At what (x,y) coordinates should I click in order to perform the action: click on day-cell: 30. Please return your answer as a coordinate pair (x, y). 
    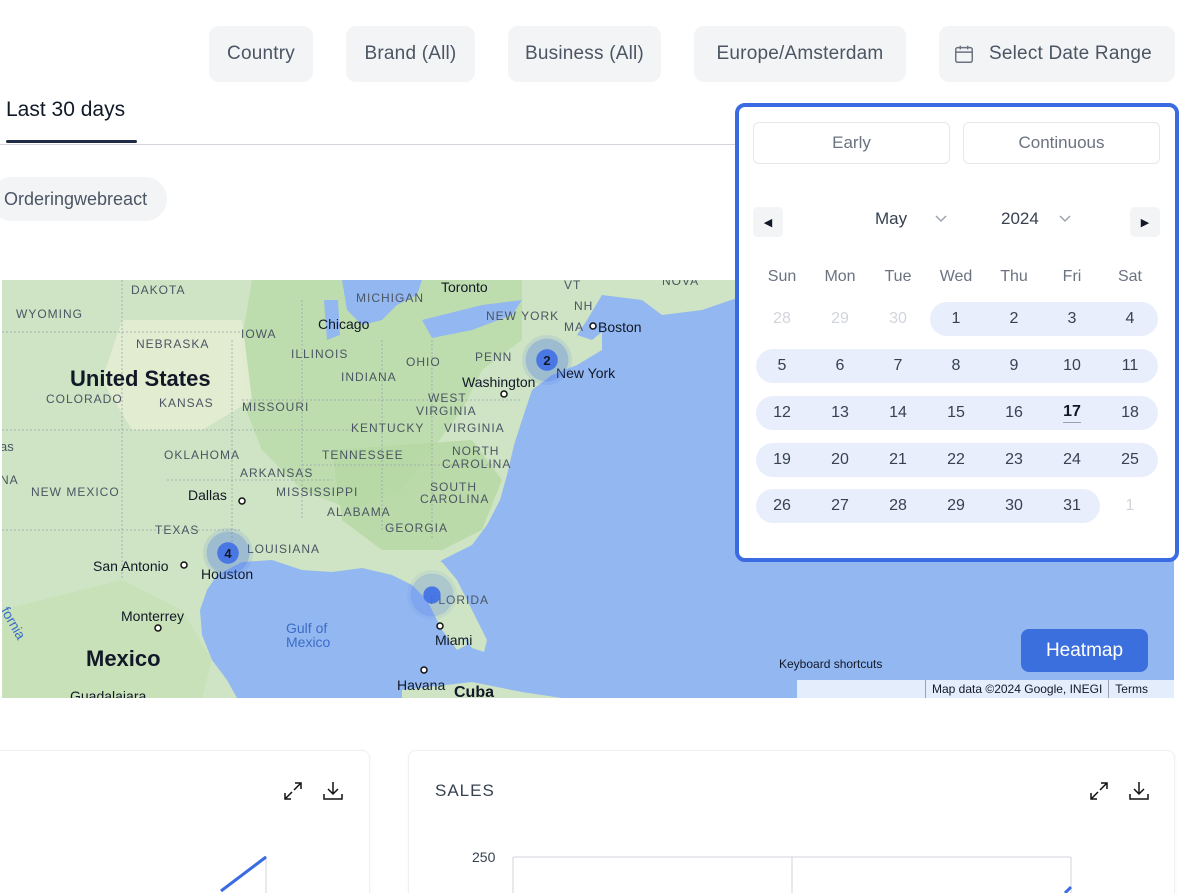
    Looking at the image, I should click on (1014, 506).